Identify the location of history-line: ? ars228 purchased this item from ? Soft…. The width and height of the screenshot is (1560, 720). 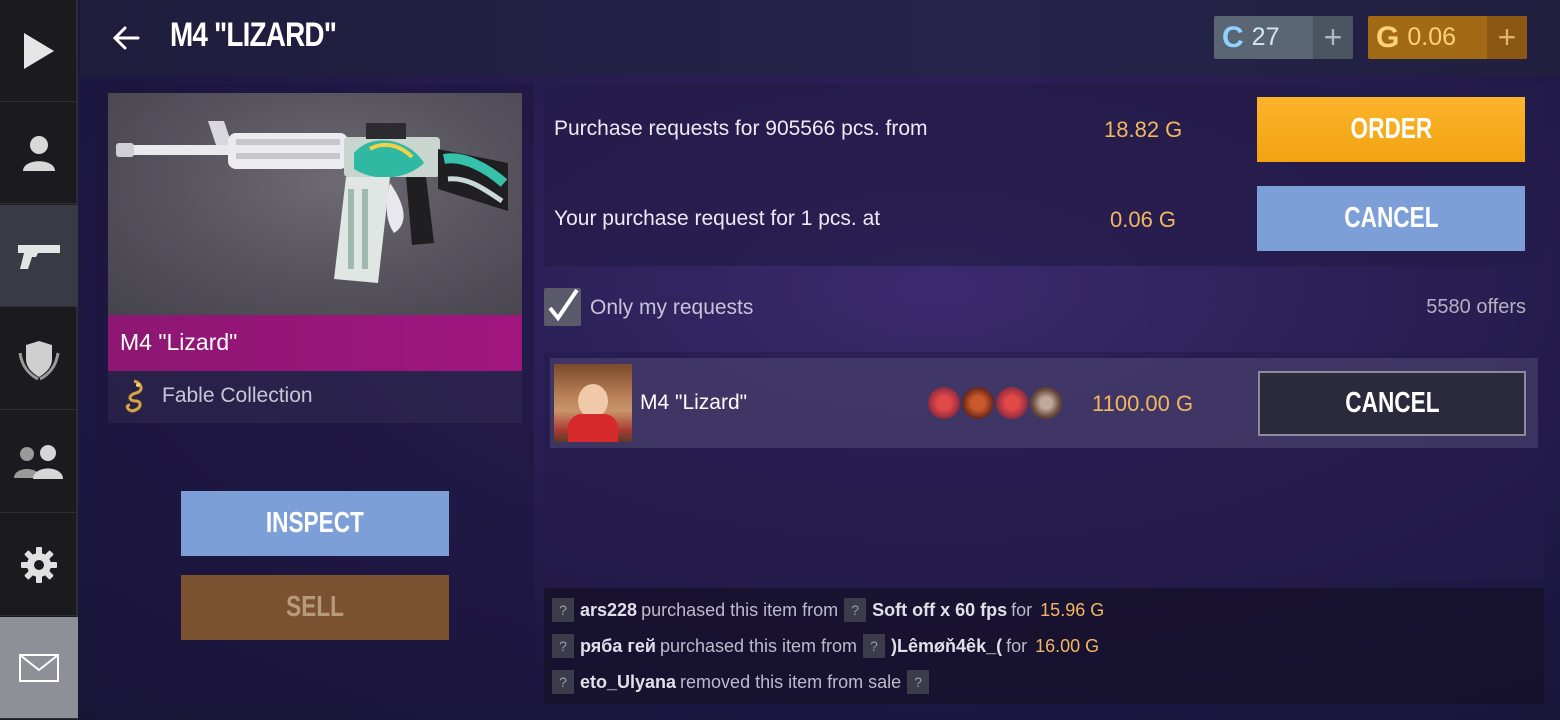
(828, 610).